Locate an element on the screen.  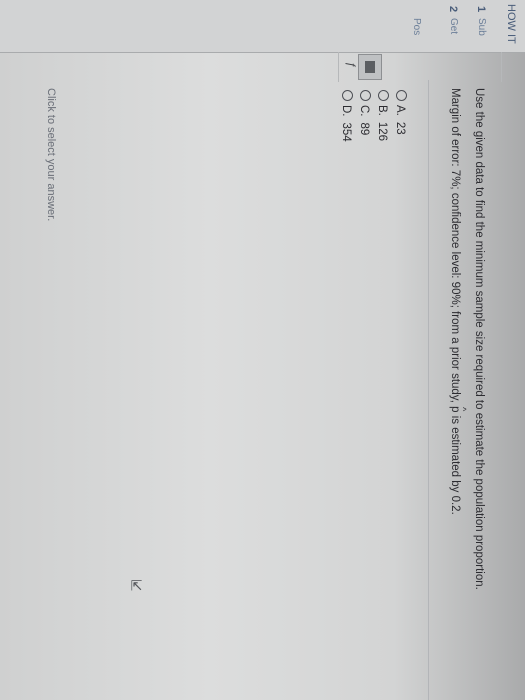
option-c: C. 89 is located at coordinates (364, 112).